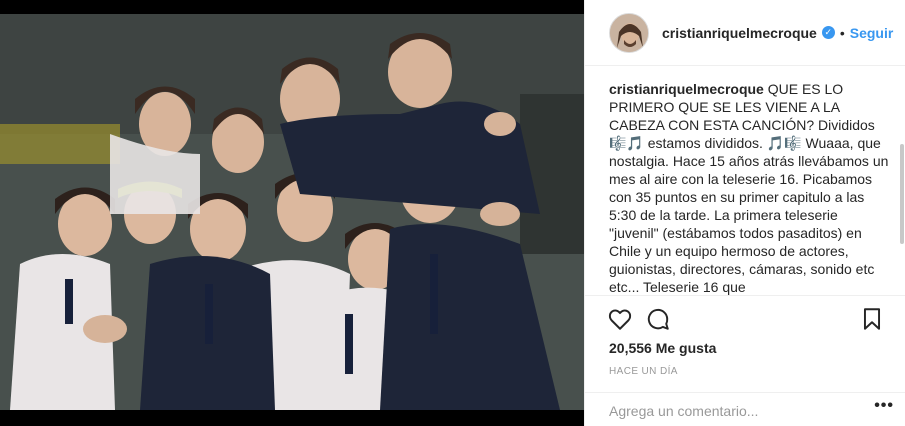  Describe the element at coordinates (643, 371) in the screenshot. I see `post-timestamp: HACE UN DÍA` at that location.